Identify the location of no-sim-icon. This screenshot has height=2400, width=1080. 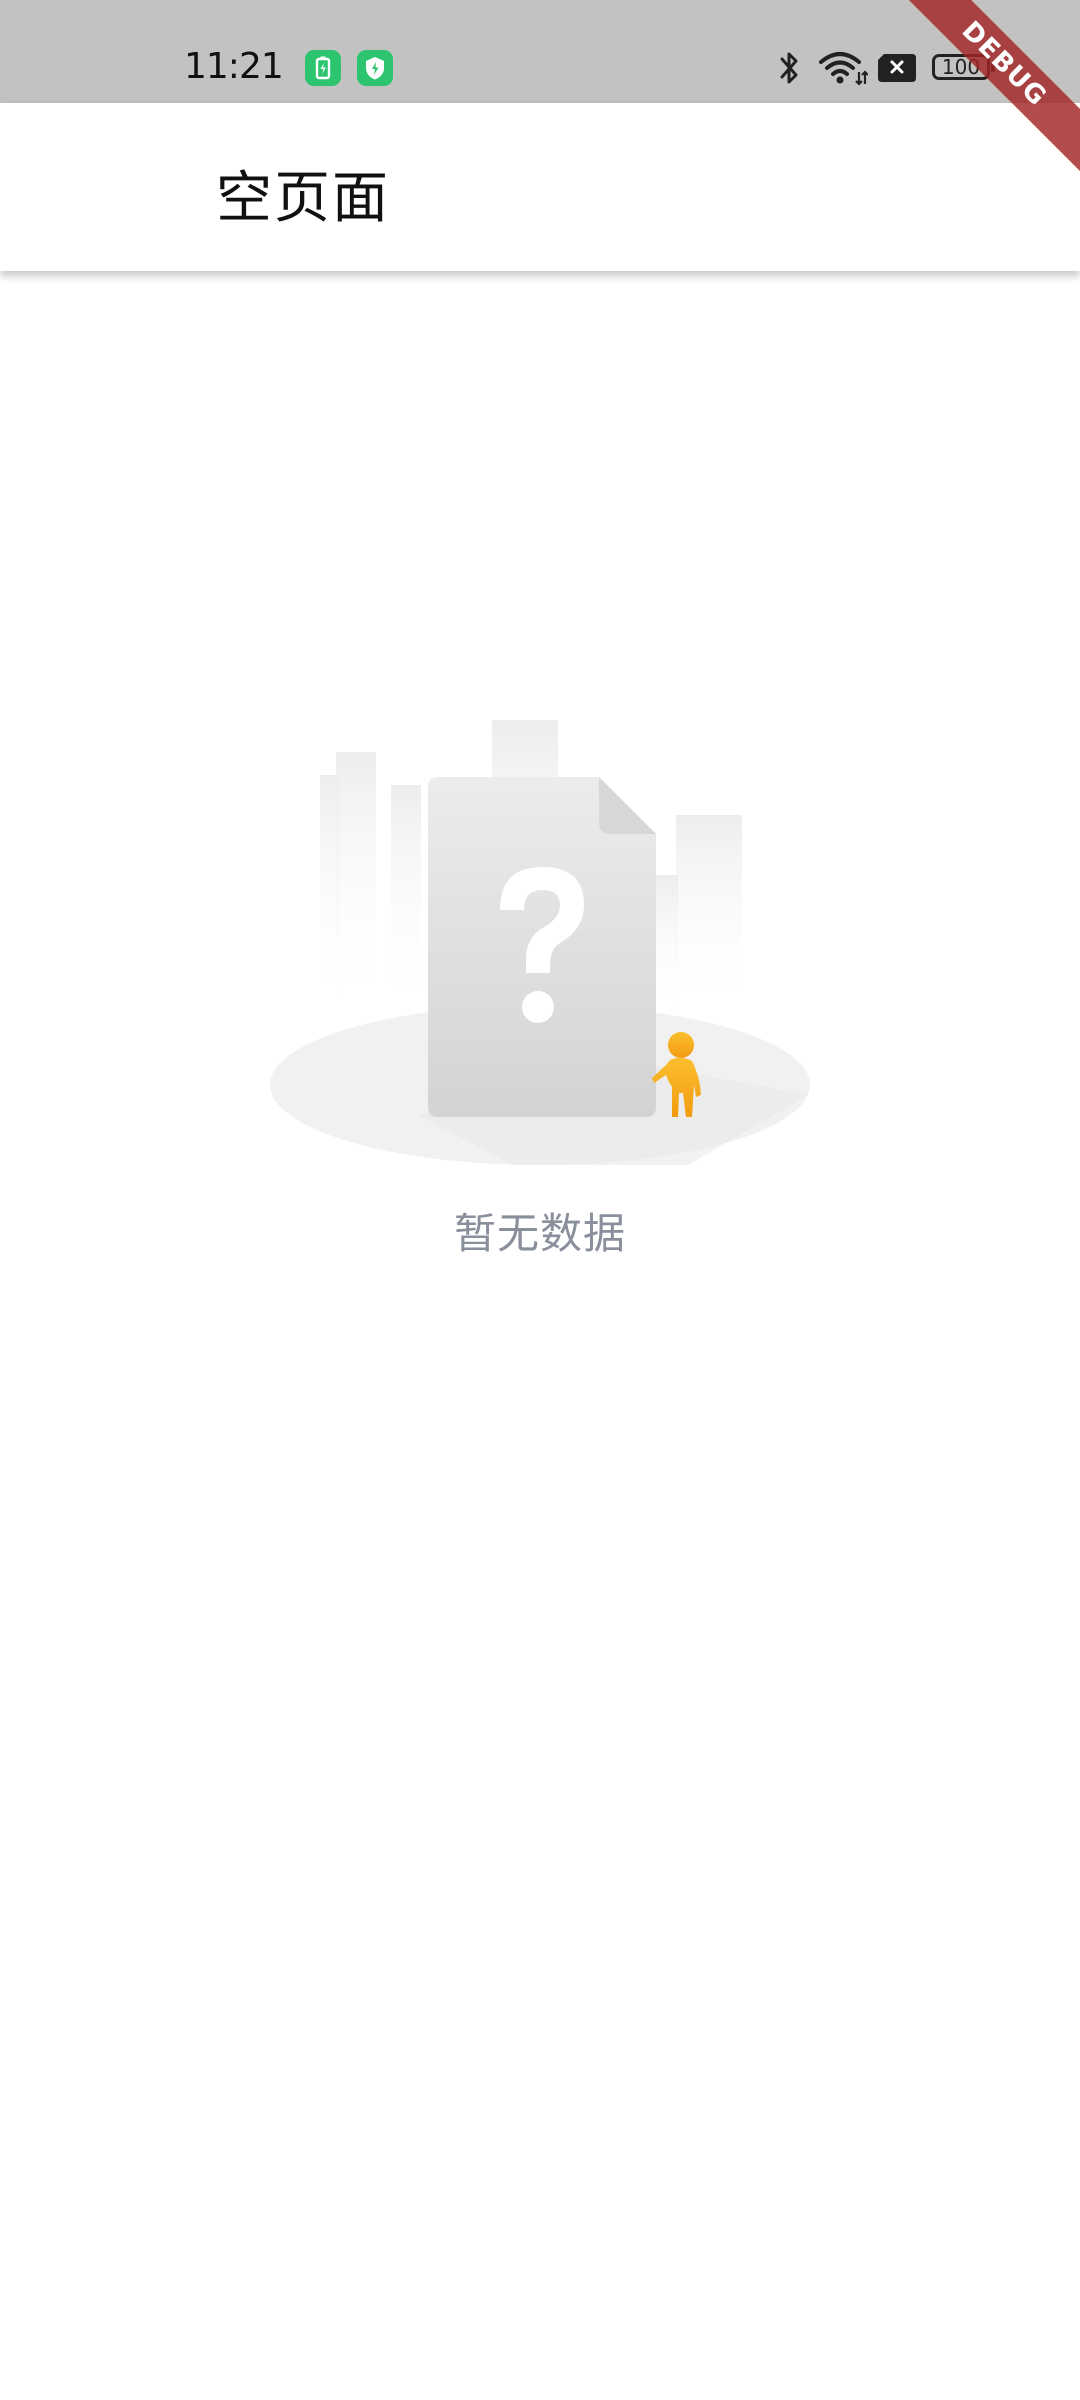
(897, 70).